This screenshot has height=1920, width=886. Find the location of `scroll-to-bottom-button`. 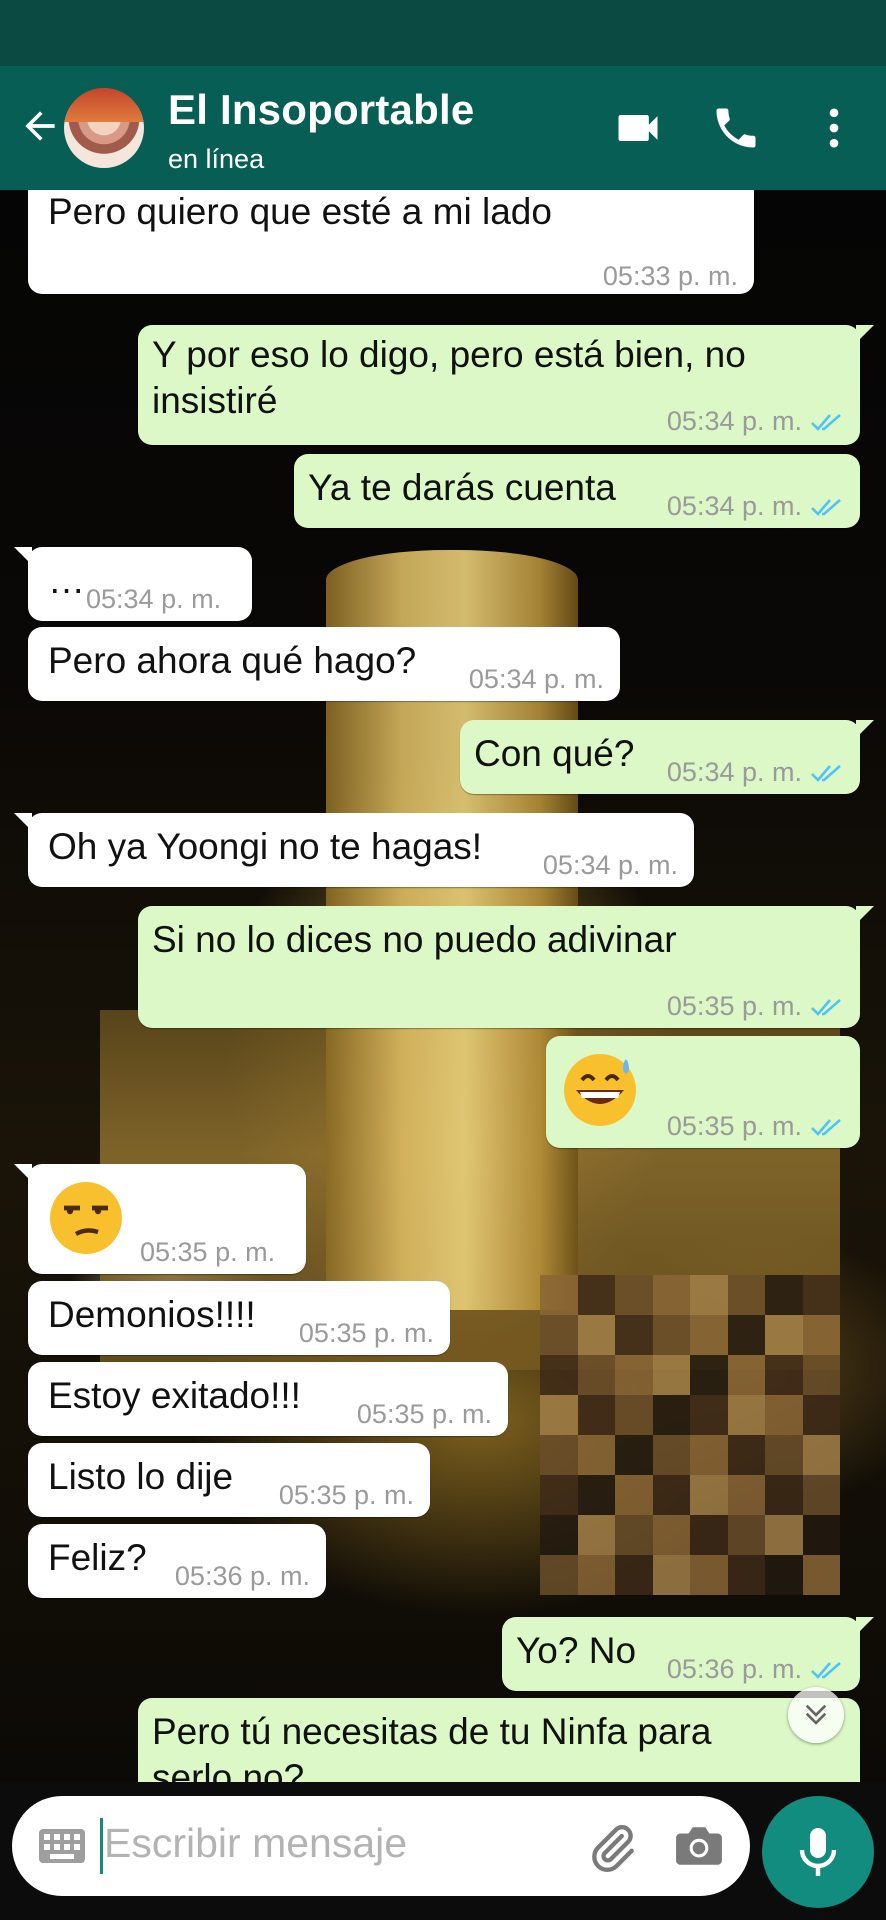

scroll-to-bottom-button is located at coordinates (816, 1715).